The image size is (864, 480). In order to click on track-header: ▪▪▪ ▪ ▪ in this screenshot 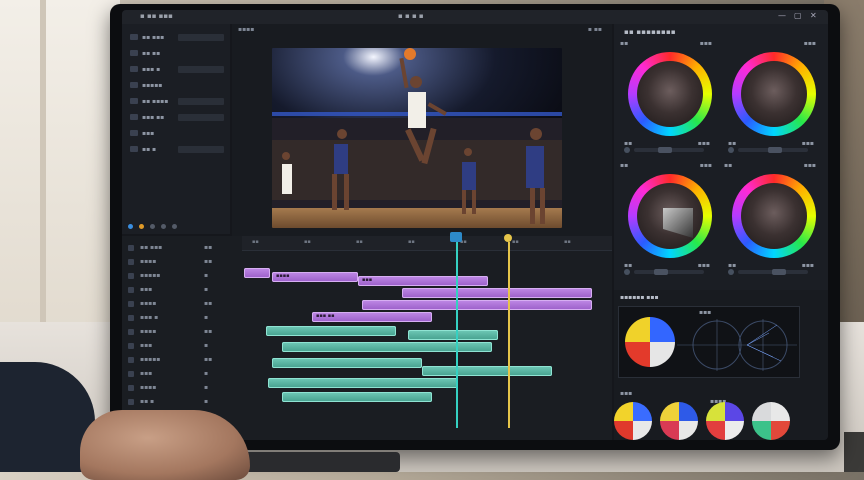, I will do `click(183, 318)`.